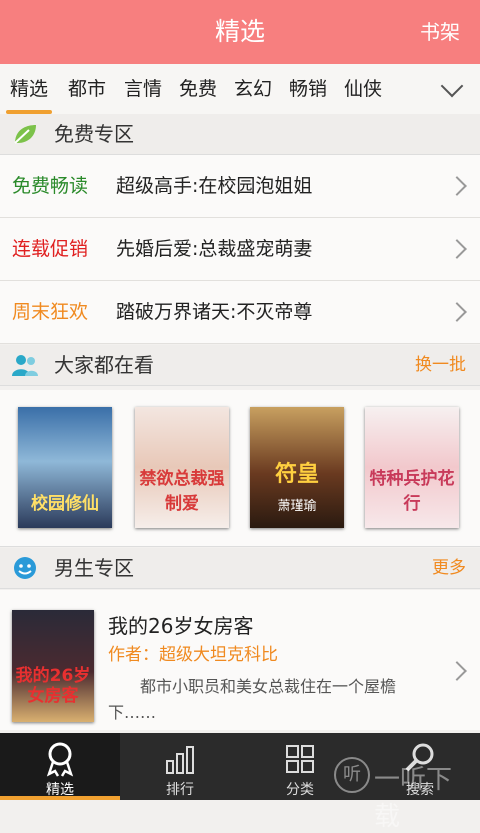 This screenshot has height=833, width=480. Describe the element at coordinates (53, 686) in the screenshot. I see `cover-title: 我的26岁女房客` at that location.